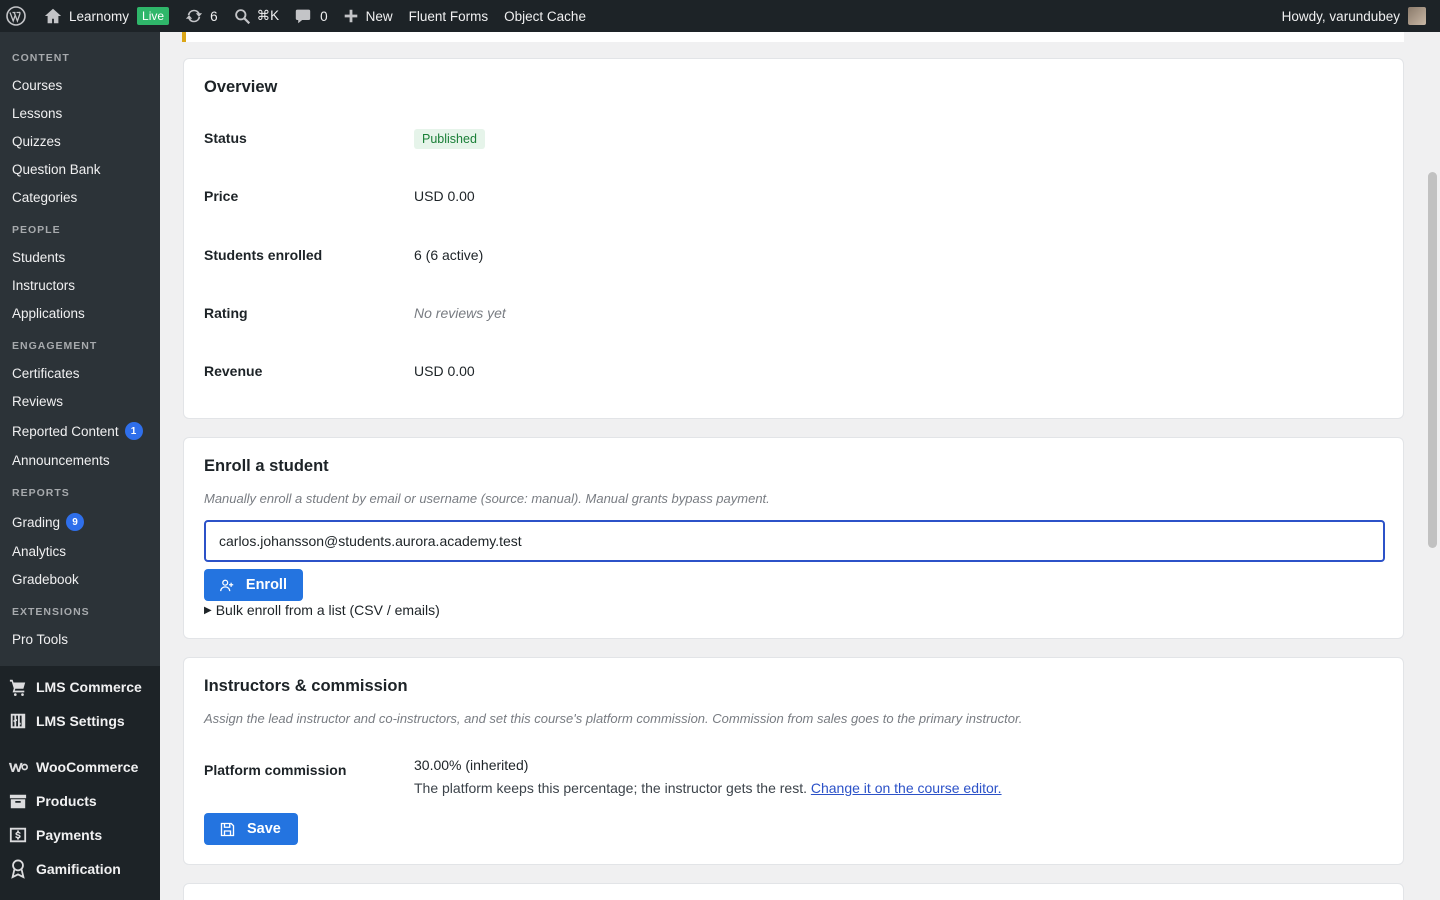  I want to click on search-shortcut: ⌘K, so click(268, 15).